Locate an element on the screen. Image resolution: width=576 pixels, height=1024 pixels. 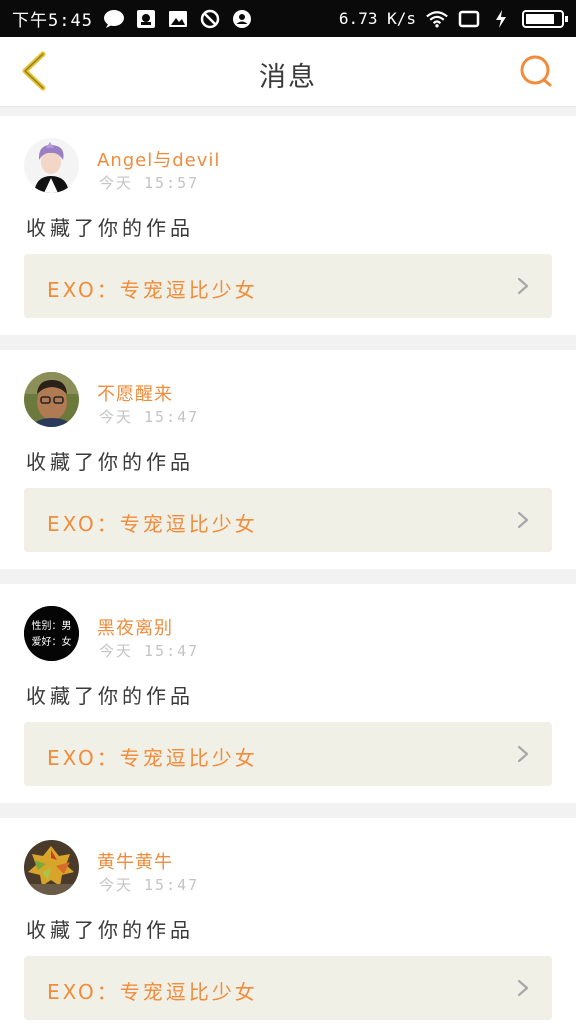
avatar-text-line: 爱好：女 is located at coordinates (52, 641).